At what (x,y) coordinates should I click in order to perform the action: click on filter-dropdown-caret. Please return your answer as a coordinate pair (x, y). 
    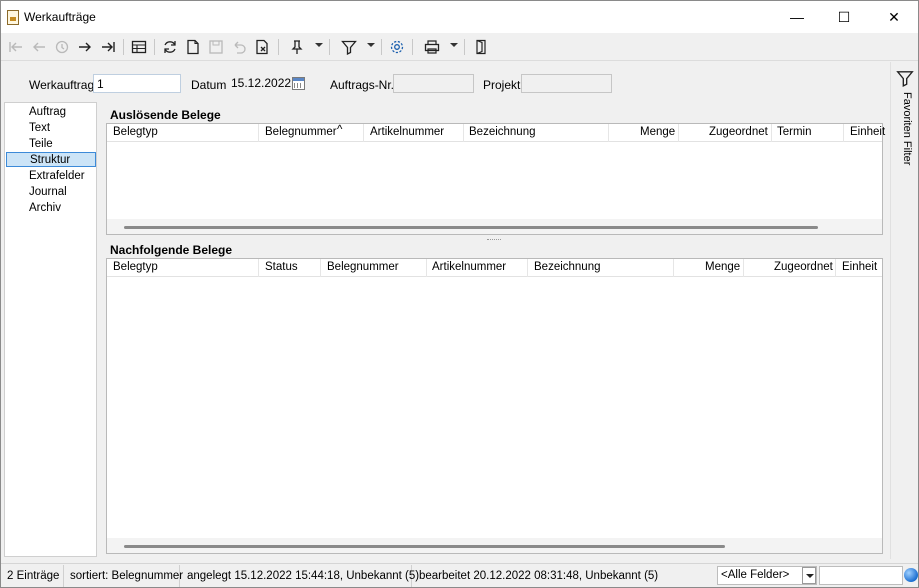
    Looking at the image, I should click on (371, 45).